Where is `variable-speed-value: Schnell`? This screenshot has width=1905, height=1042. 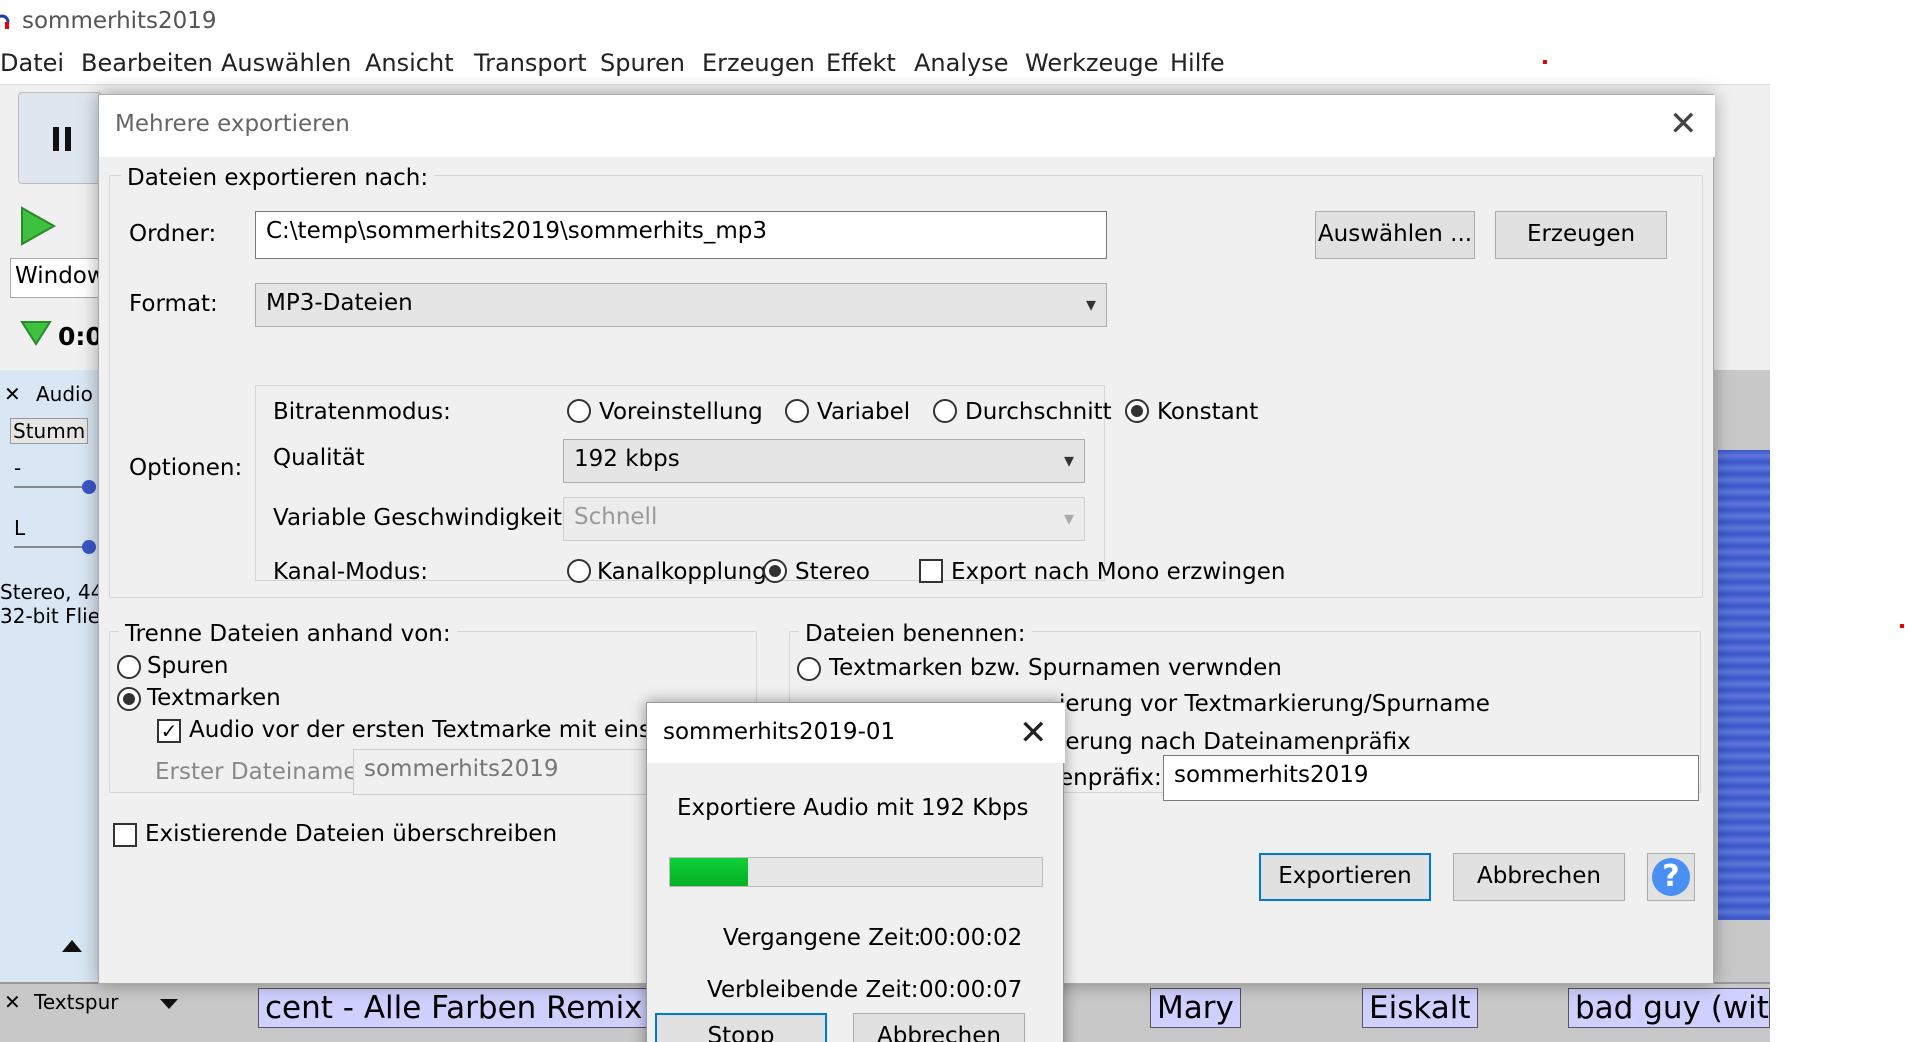
variable-speed-value: Schnell is located at coordinates (616, 517).